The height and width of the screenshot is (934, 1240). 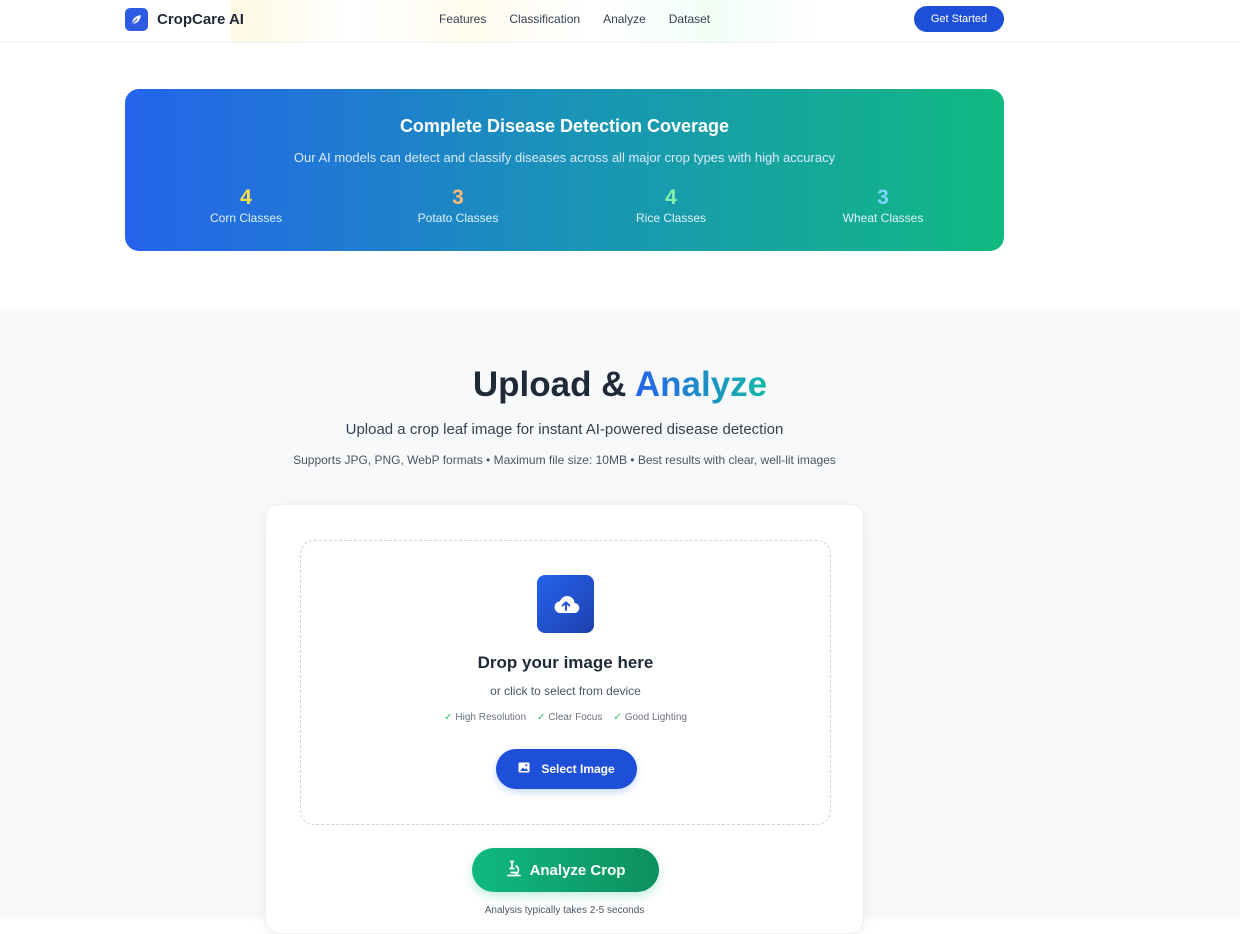 I want to click on nav-link-features: Features, so click(x=462, y=19).